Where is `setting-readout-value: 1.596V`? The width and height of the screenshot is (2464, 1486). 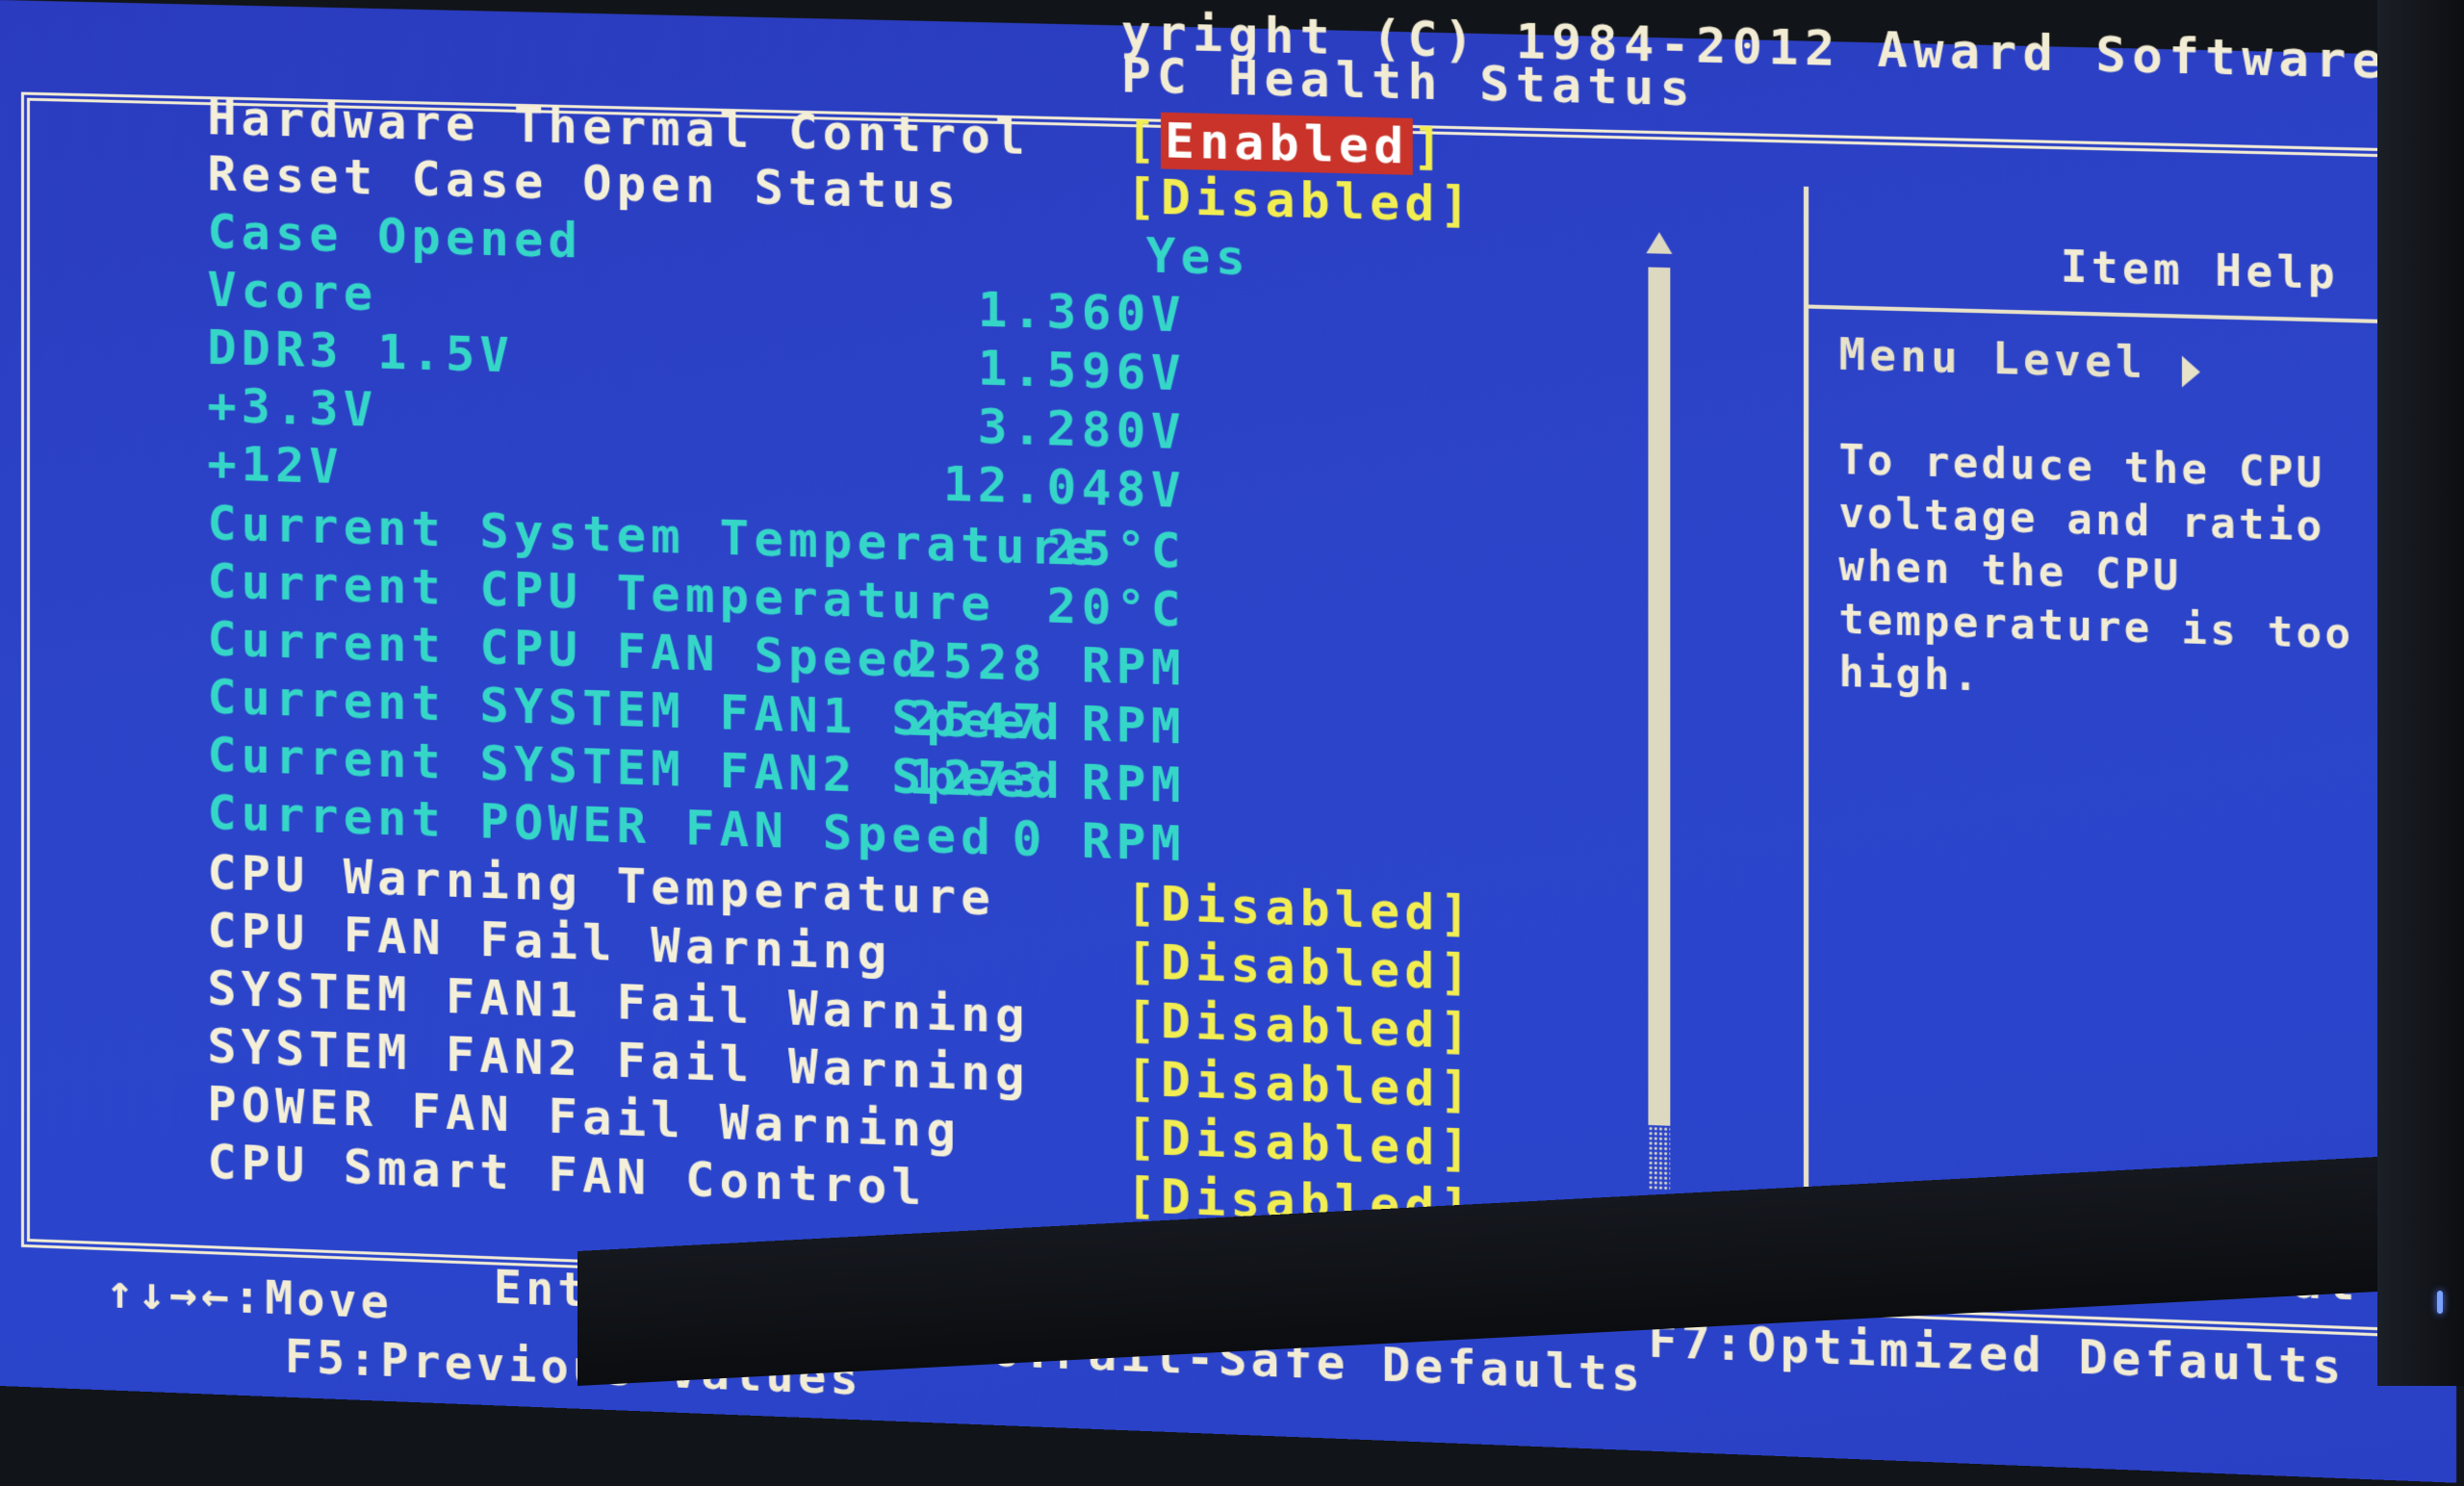
setting-readout-value: 1.596V is located at coordinates (1081, 371).